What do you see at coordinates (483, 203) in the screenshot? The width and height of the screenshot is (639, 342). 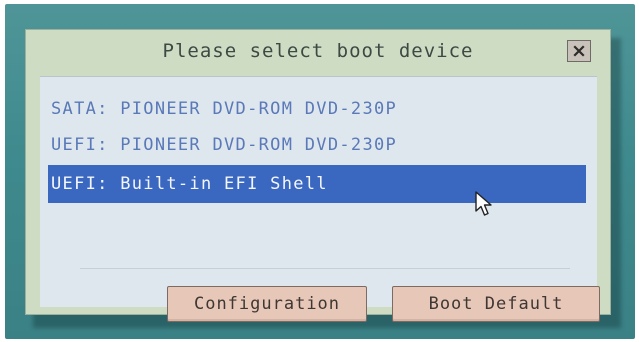 I see `mouse-pointer-icon` at bounding box center [483, 203].